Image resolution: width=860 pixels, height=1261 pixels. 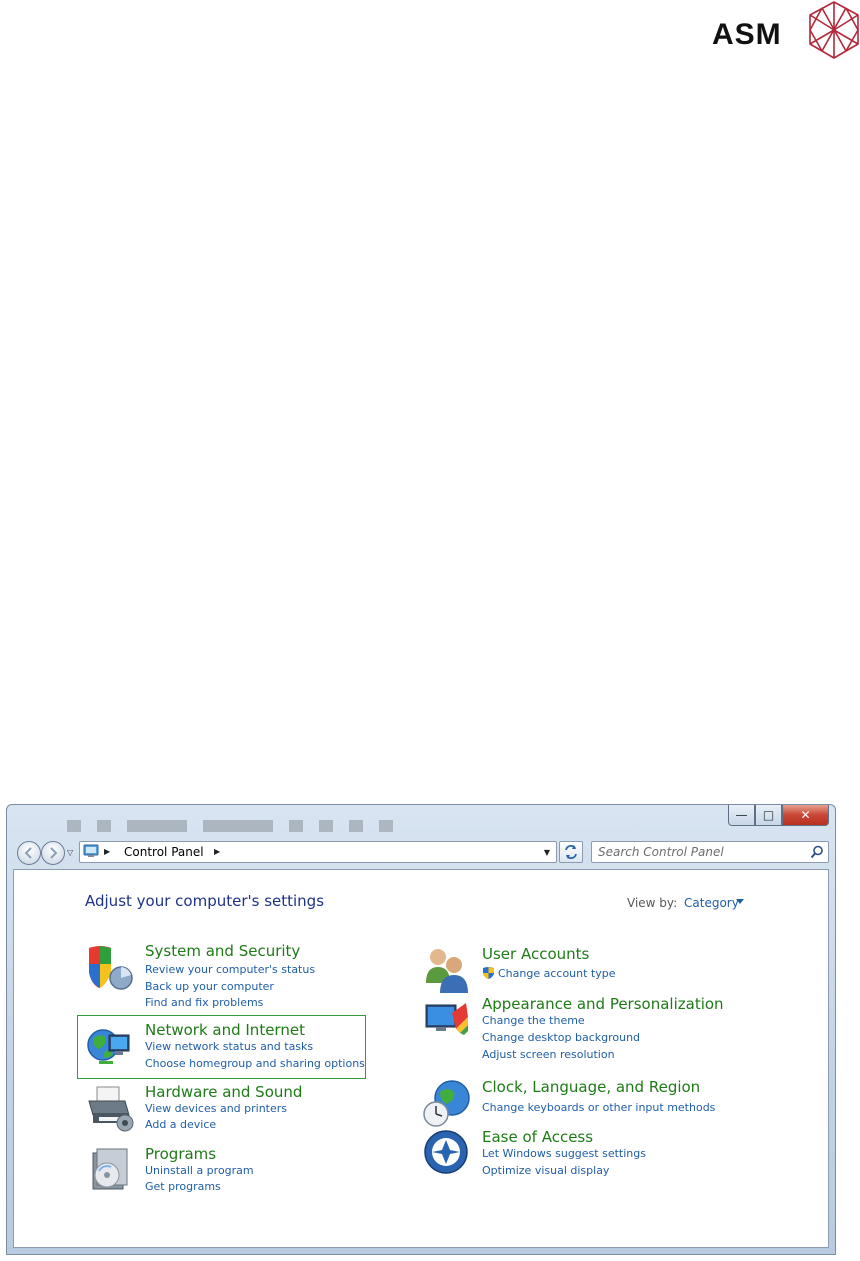 I want to click on category-link: Uninstall a program, so click(x=199, y=1170).